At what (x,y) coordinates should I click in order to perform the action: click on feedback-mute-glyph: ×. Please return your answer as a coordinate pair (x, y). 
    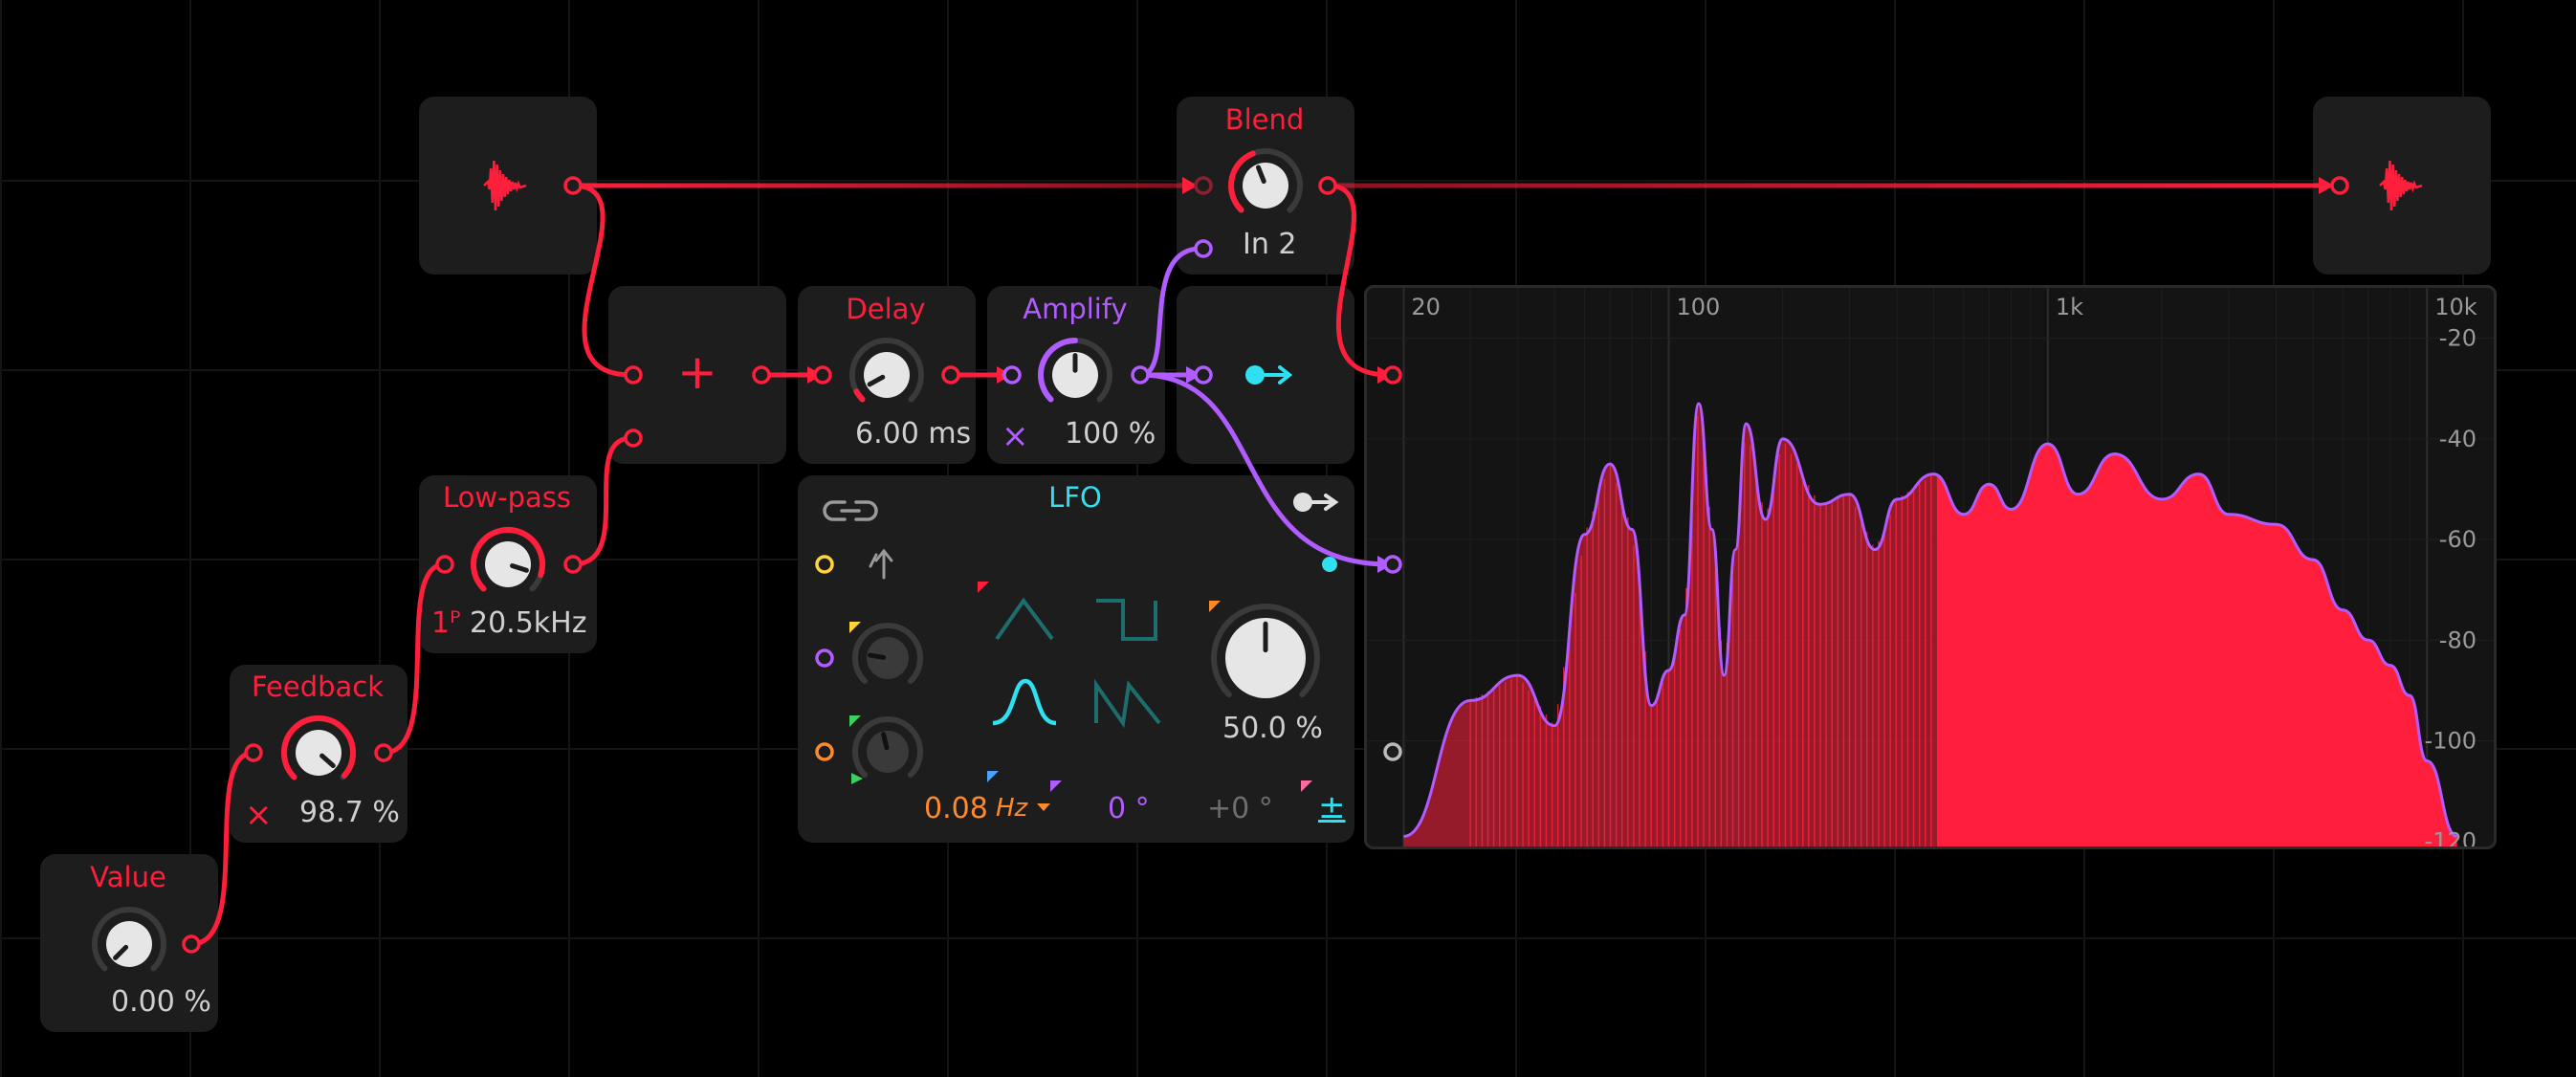
    Looking at the image, I should click on (259, 815).